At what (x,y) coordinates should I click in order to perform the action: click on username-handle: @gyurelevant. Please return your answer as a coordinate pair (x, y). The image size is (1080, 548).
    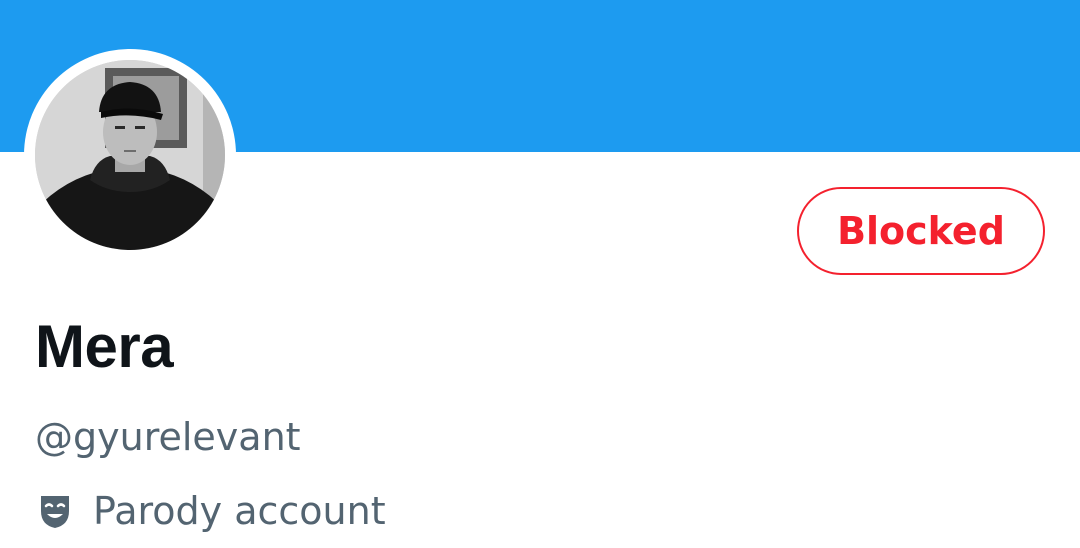
    Looking at the image, I should click on (168, 437).